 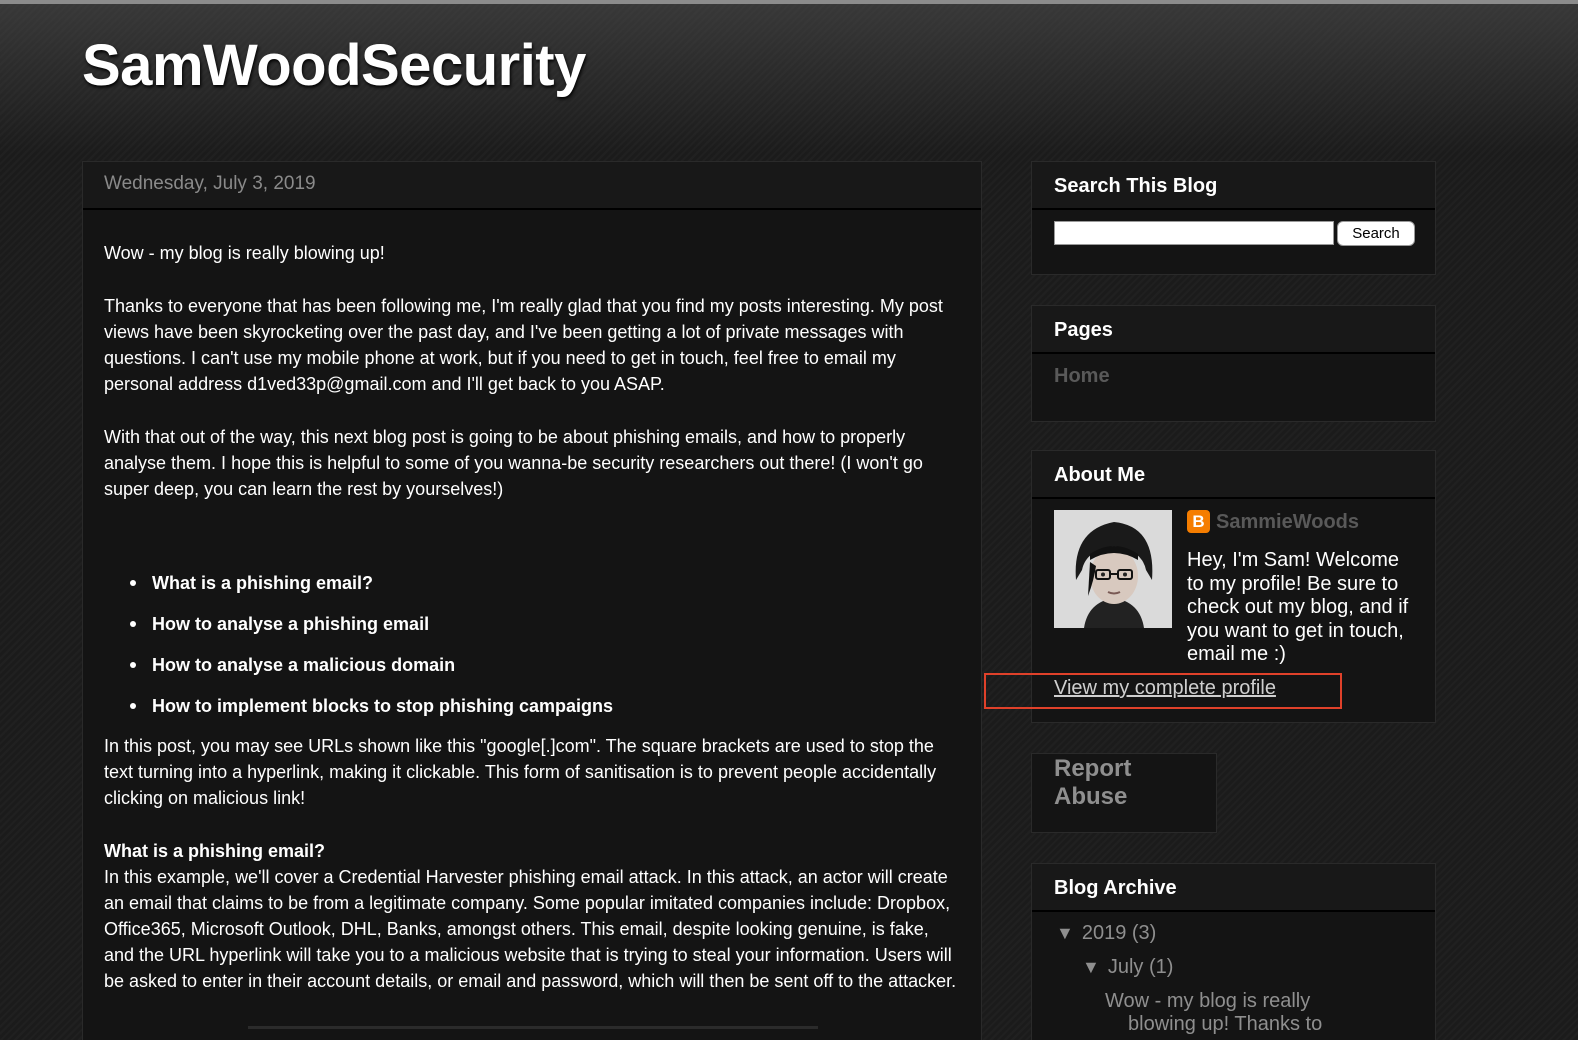 I want to click on blog-title: SamWoodSecurity, so click(x=334, y=65).